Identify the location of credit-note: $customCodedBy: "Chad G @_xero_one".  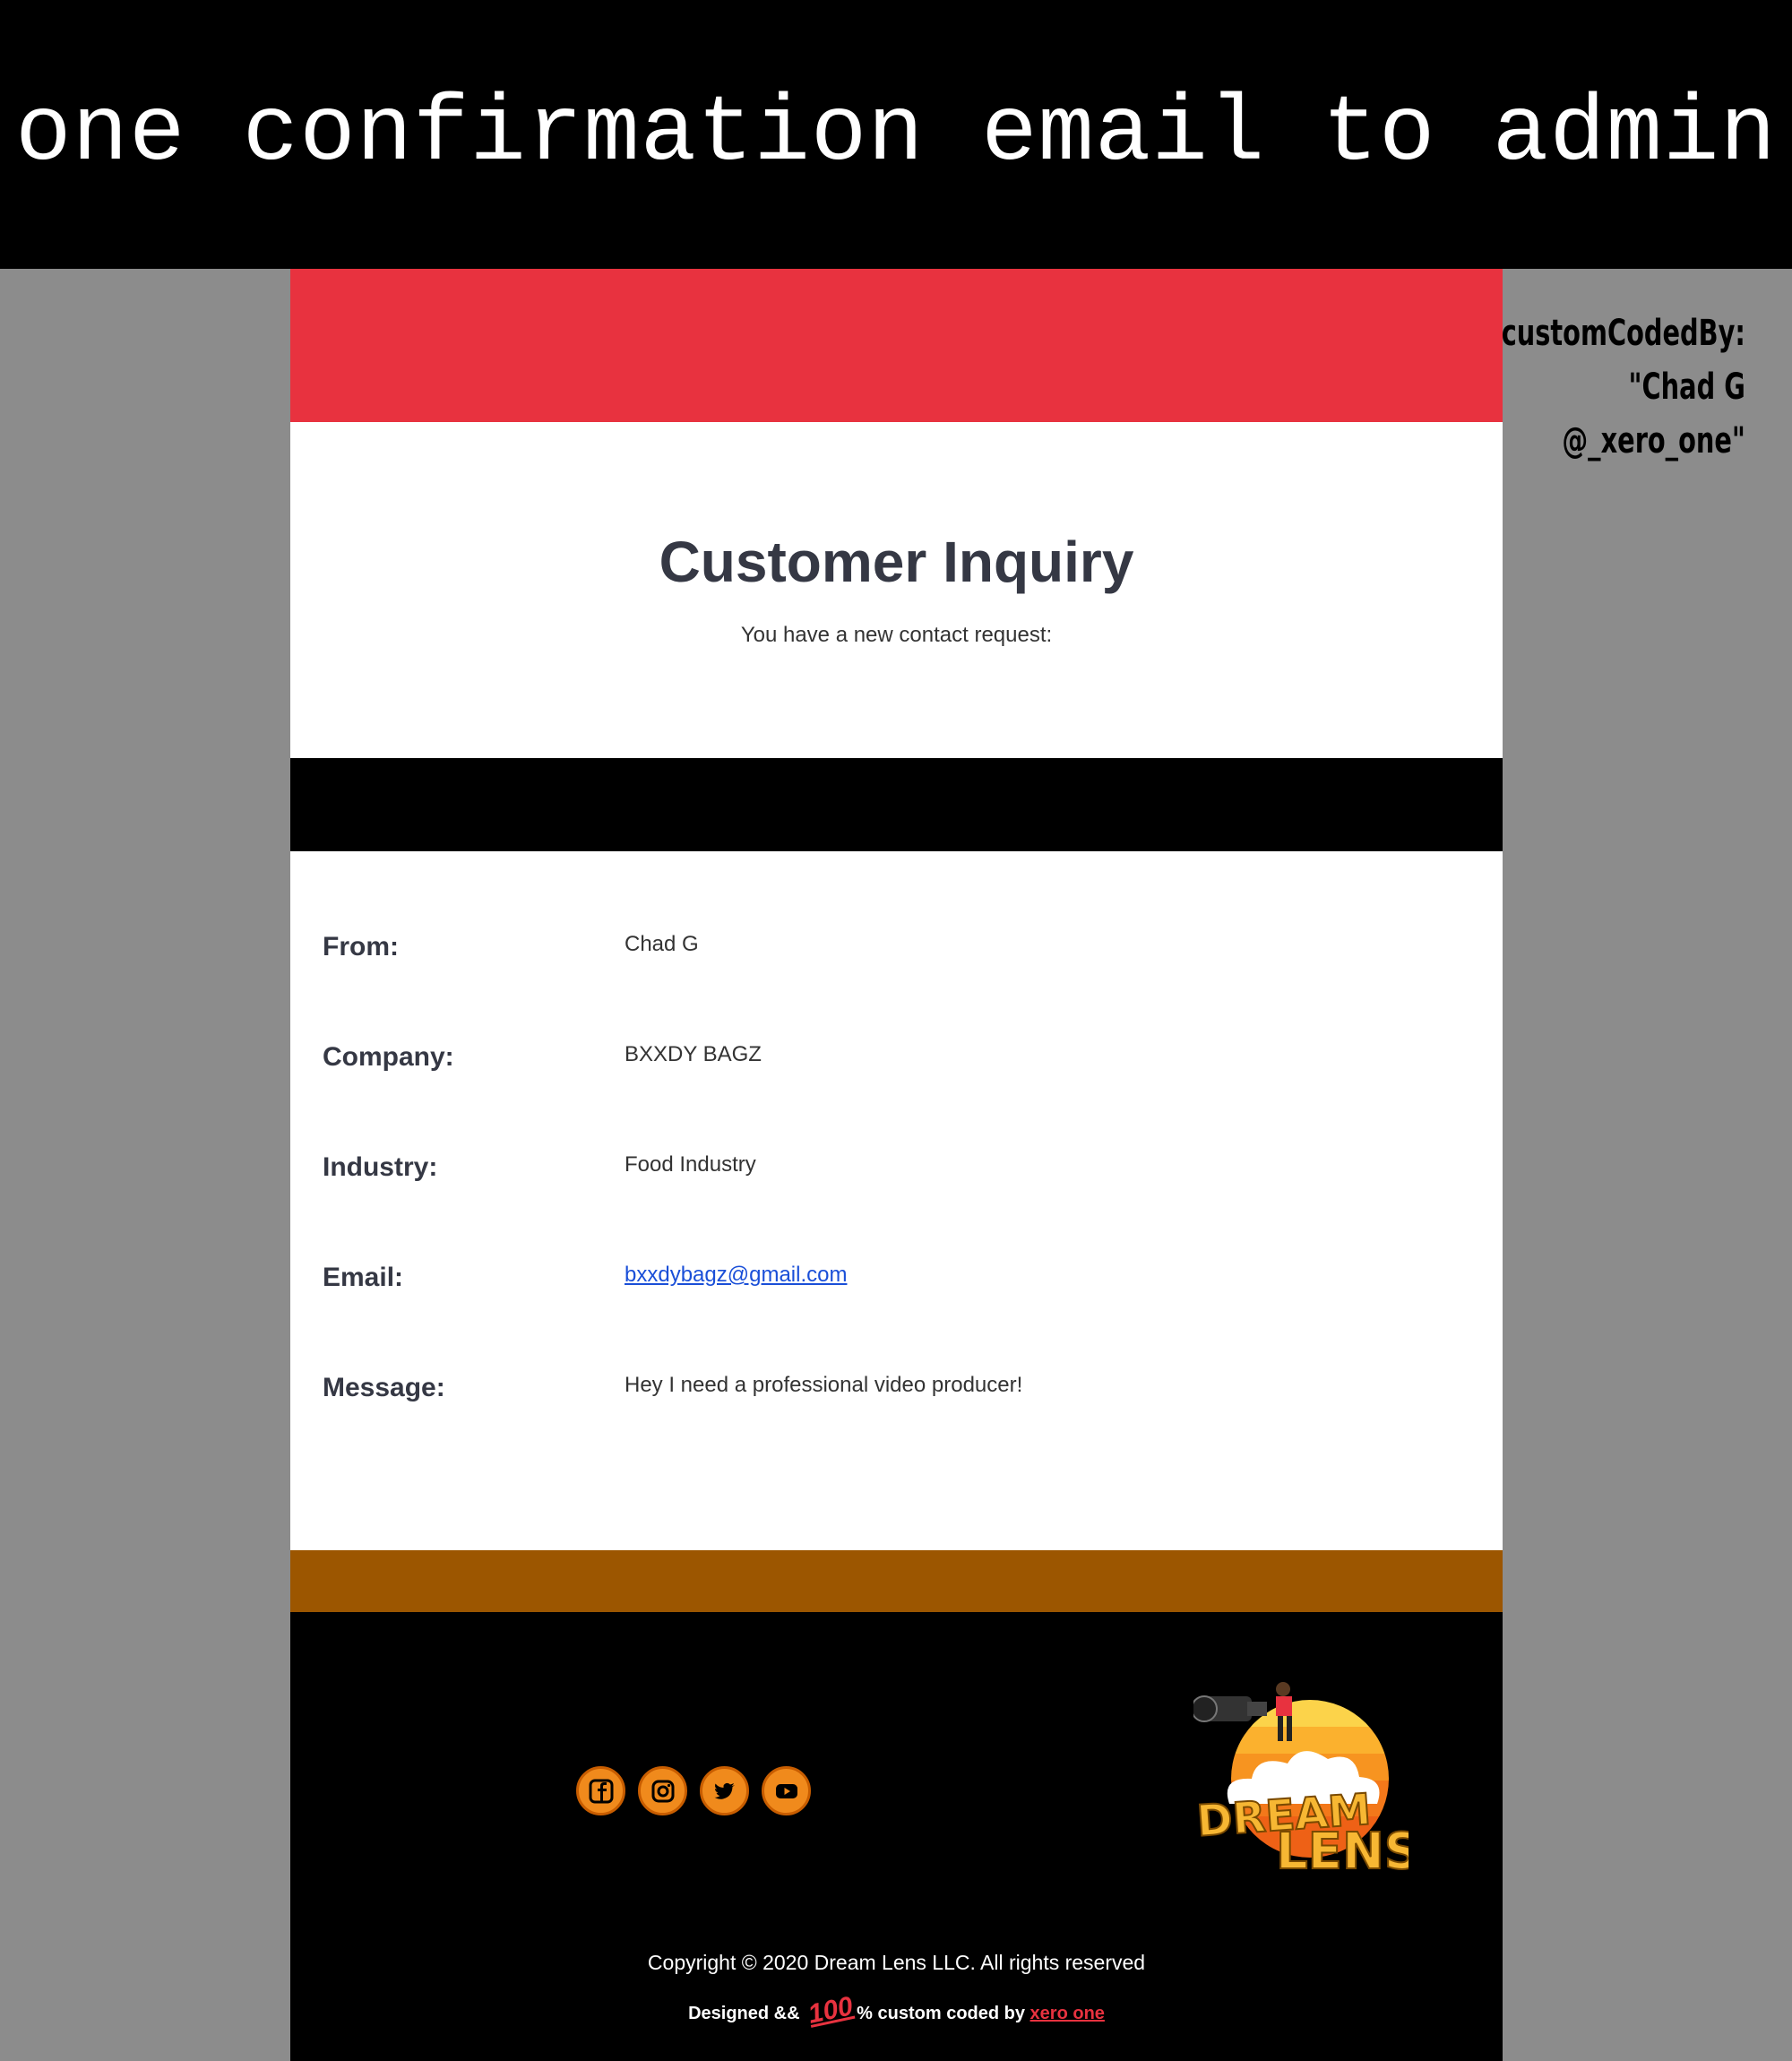
(1615, 387).